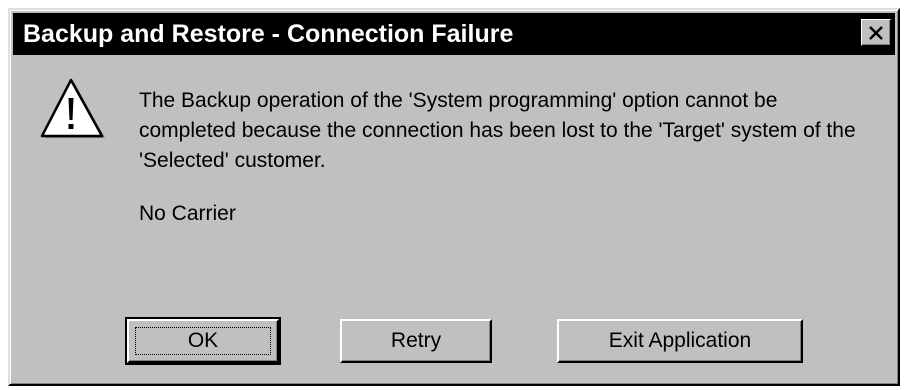 The height and width of the screenshot is (390, 904). I want to click on warning-icon, so click(72, 108).